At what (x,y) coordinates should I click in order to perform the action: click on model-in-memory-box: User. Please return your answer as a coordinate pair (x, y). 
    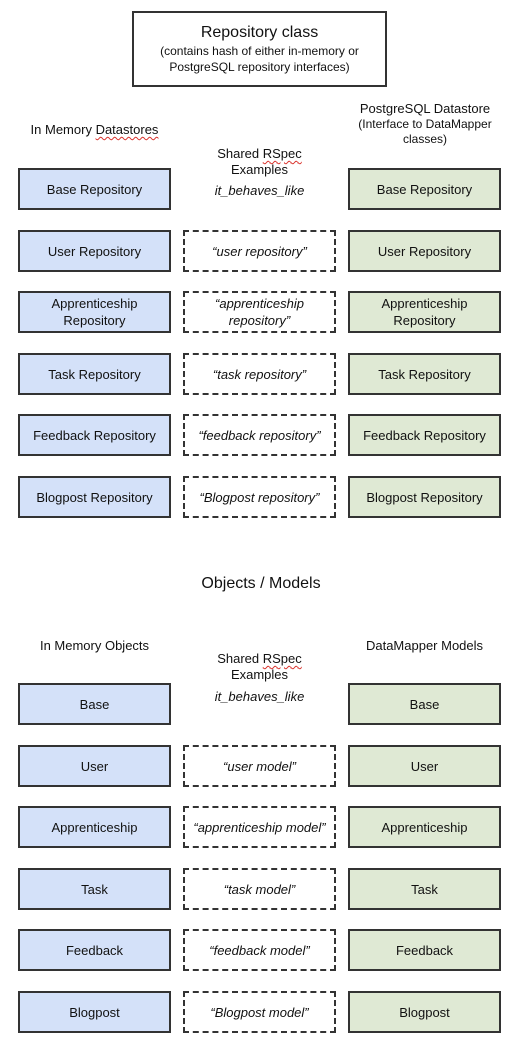
    Looking at the image, I should click on (94, 766).